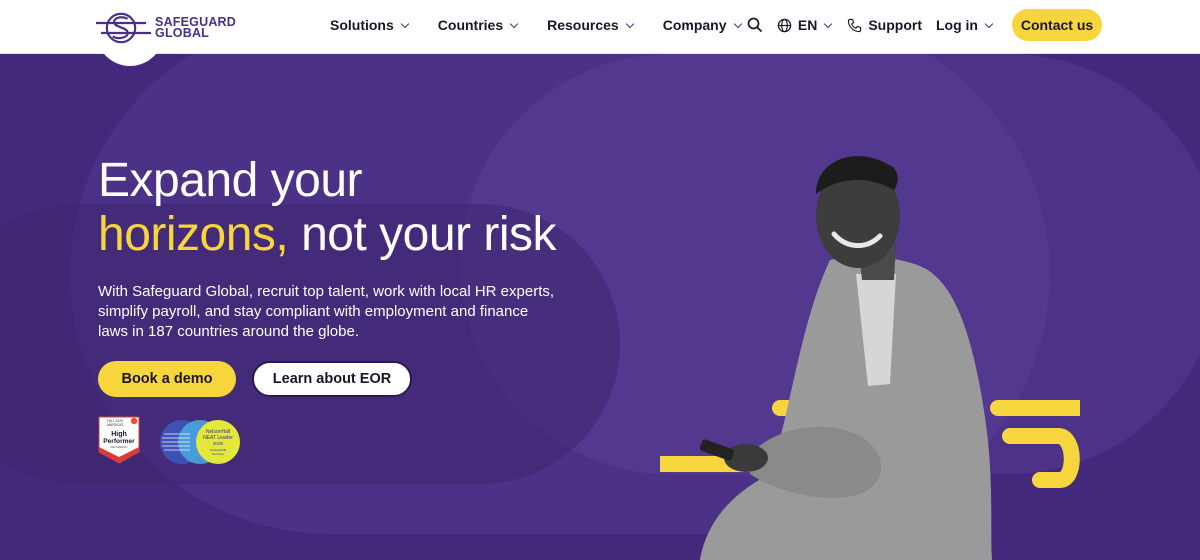  What do you see at coordinates (895, 25) in the screenshot?
I see `support-label: Support` at bounding box center [895, 25].